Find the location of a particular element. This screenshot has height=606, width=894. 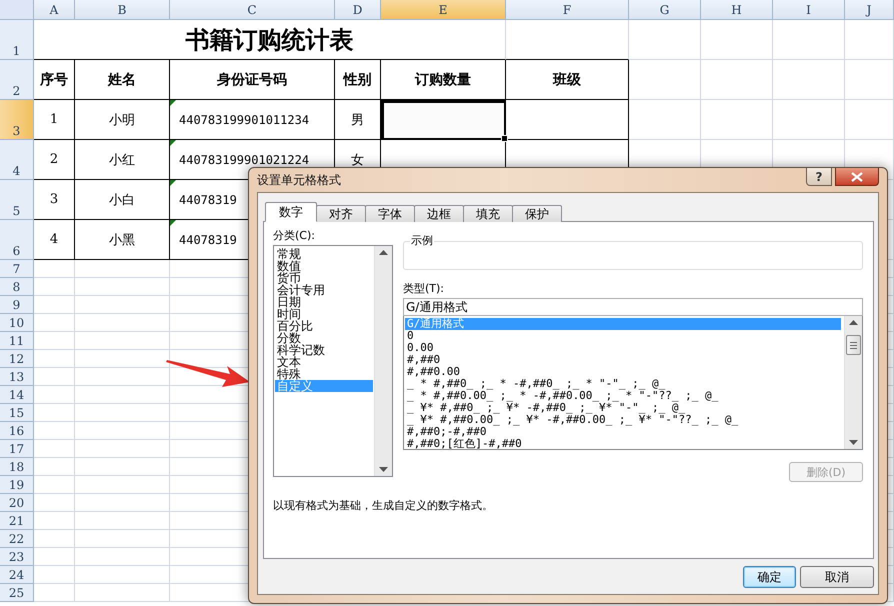

category-item: 会计专用 is located at coordinates (324, 290).